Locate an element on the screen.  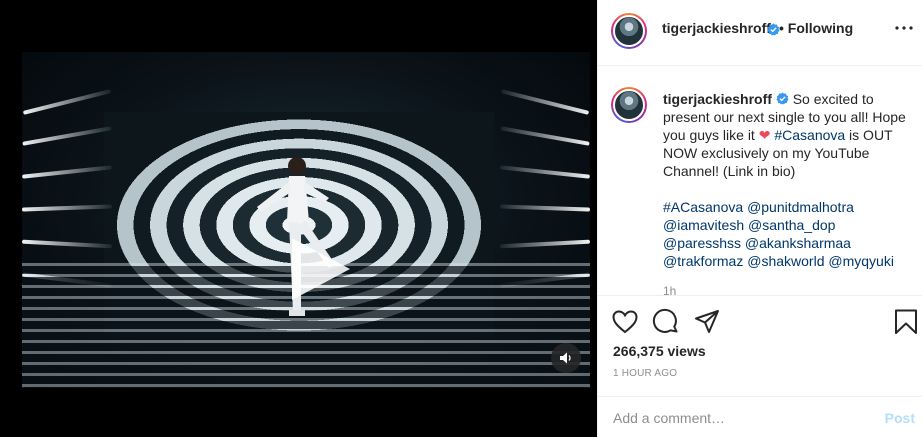
mention-link: @punitdmalhotra is located at coordinates (800, 207).